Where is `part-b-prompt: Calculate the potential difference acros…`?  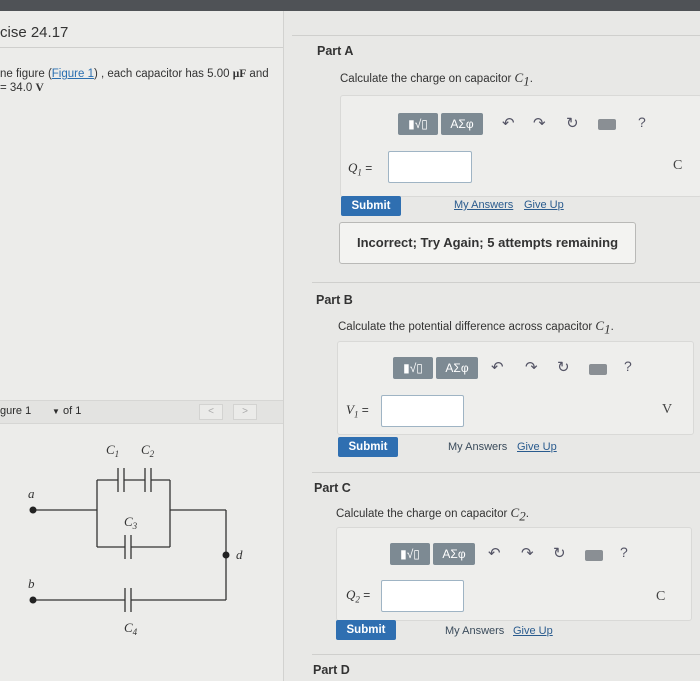 part-b-prompt: Calculate the potential difference acros… is located at coordinates (476, 327).